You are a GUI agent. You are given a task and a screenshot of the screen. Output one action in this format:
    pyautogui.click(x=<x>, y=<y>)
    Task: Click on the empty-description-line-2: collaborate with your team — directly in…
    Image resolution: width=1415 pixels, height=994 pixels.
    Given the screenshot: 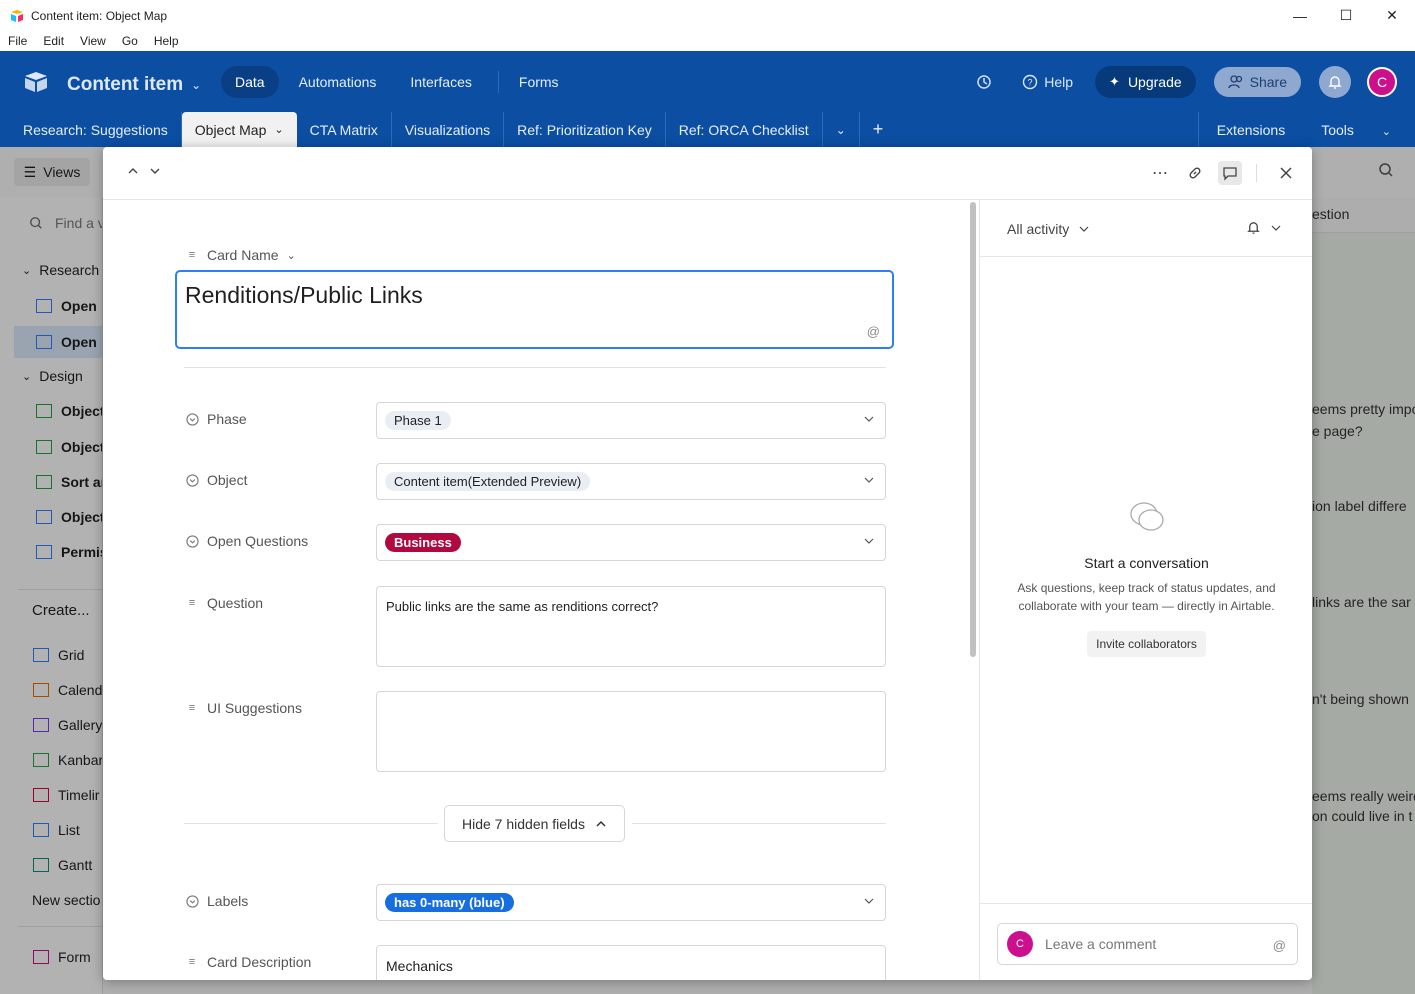 What is the action you would take?
    pyautogui.click(x=1146, y=606)
    